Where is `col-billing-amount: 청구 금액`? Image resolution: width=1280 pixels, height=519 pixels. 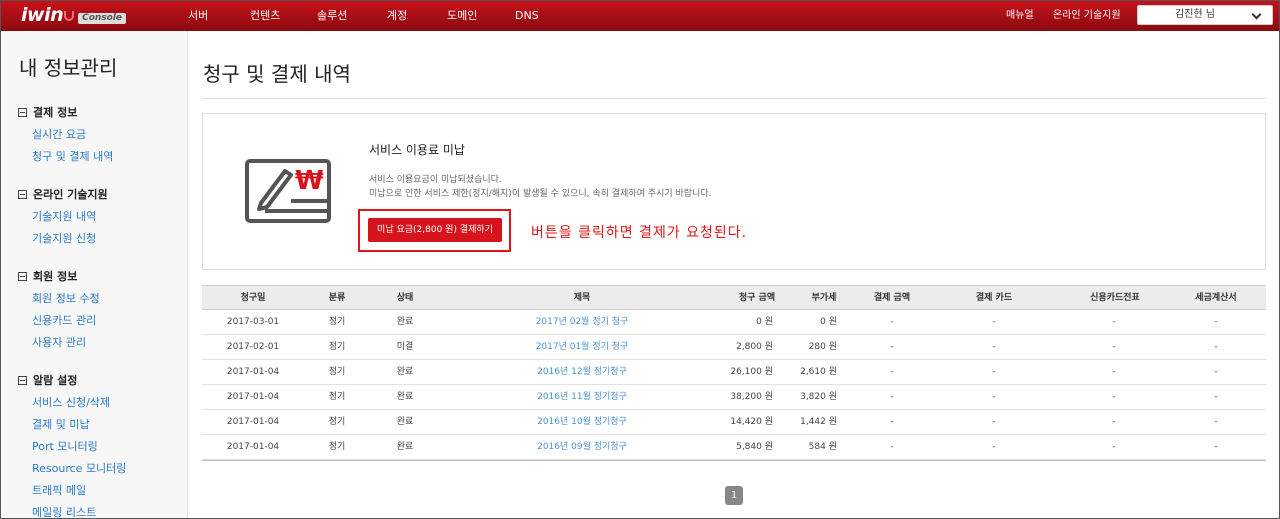 col-billing-amount: 청구 금액 is located at coordinates (757, 298).